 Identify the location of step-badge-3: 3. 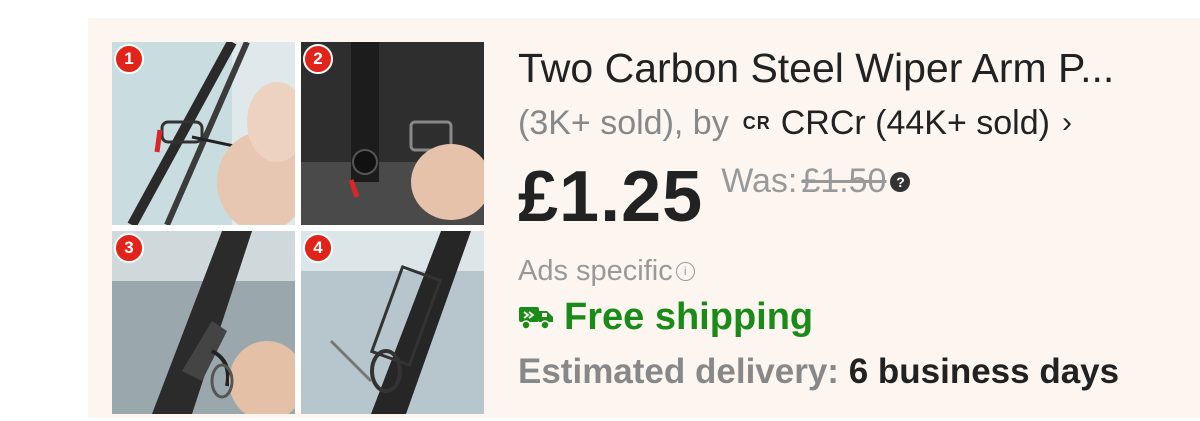
(129, 248).